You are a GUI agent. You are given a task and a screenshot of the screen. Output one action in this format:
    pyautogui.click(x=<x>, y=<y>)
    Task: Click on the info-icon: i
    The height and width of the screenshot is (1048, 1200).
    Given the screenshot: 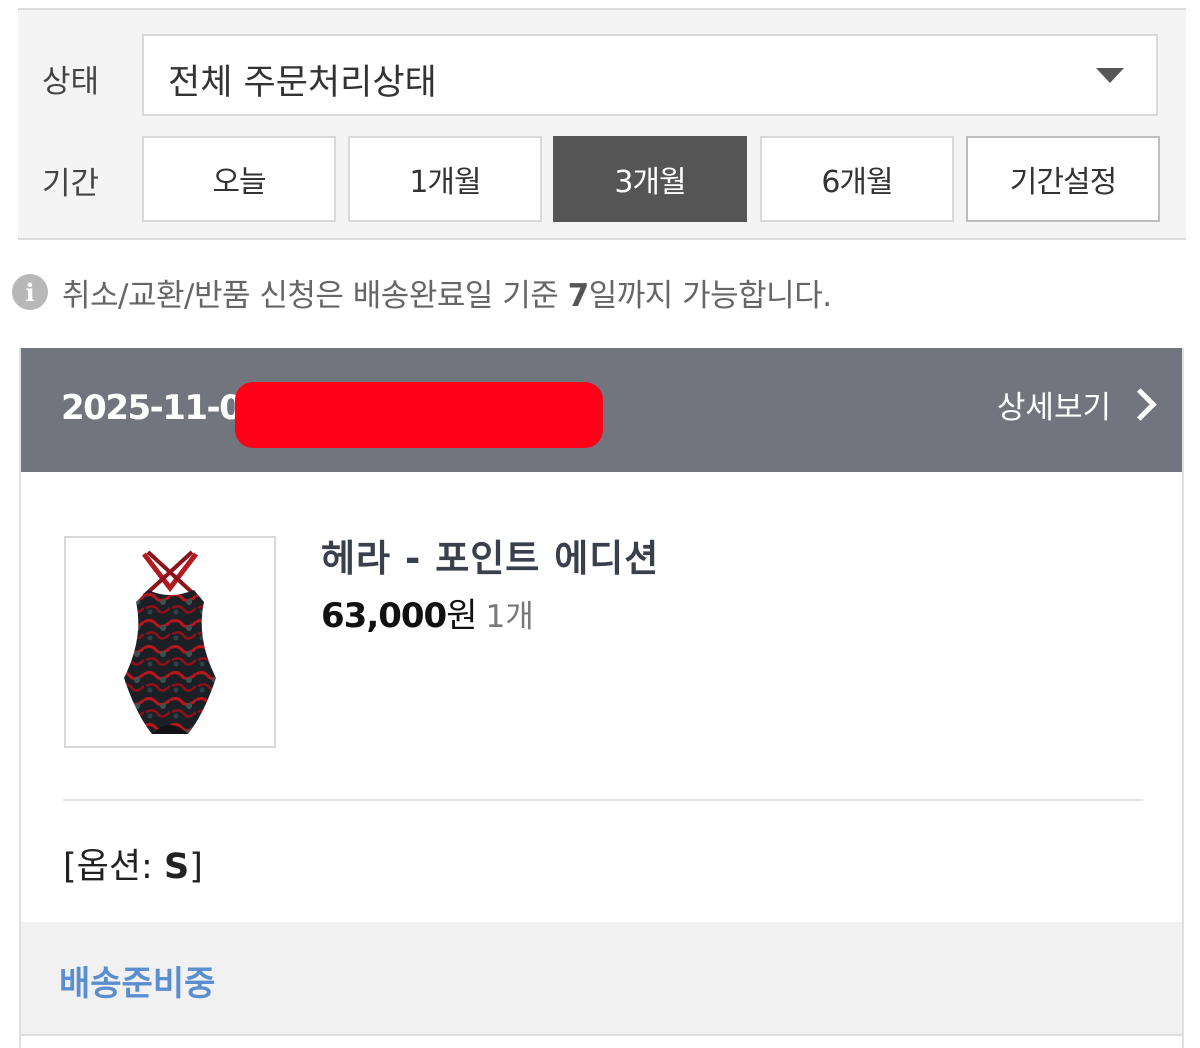 What is the action you would take?
    pyautogui.click(x=30, y=292)
    